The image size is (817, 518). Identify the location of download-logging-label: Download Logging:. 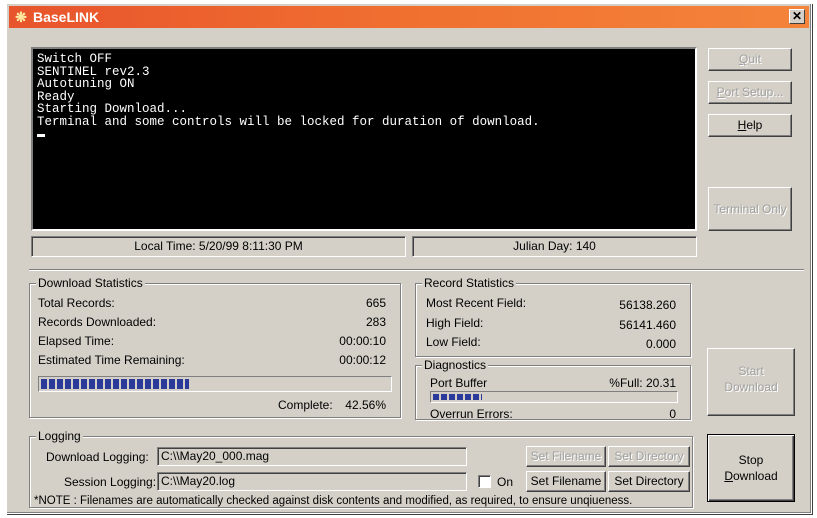
(97, 457).